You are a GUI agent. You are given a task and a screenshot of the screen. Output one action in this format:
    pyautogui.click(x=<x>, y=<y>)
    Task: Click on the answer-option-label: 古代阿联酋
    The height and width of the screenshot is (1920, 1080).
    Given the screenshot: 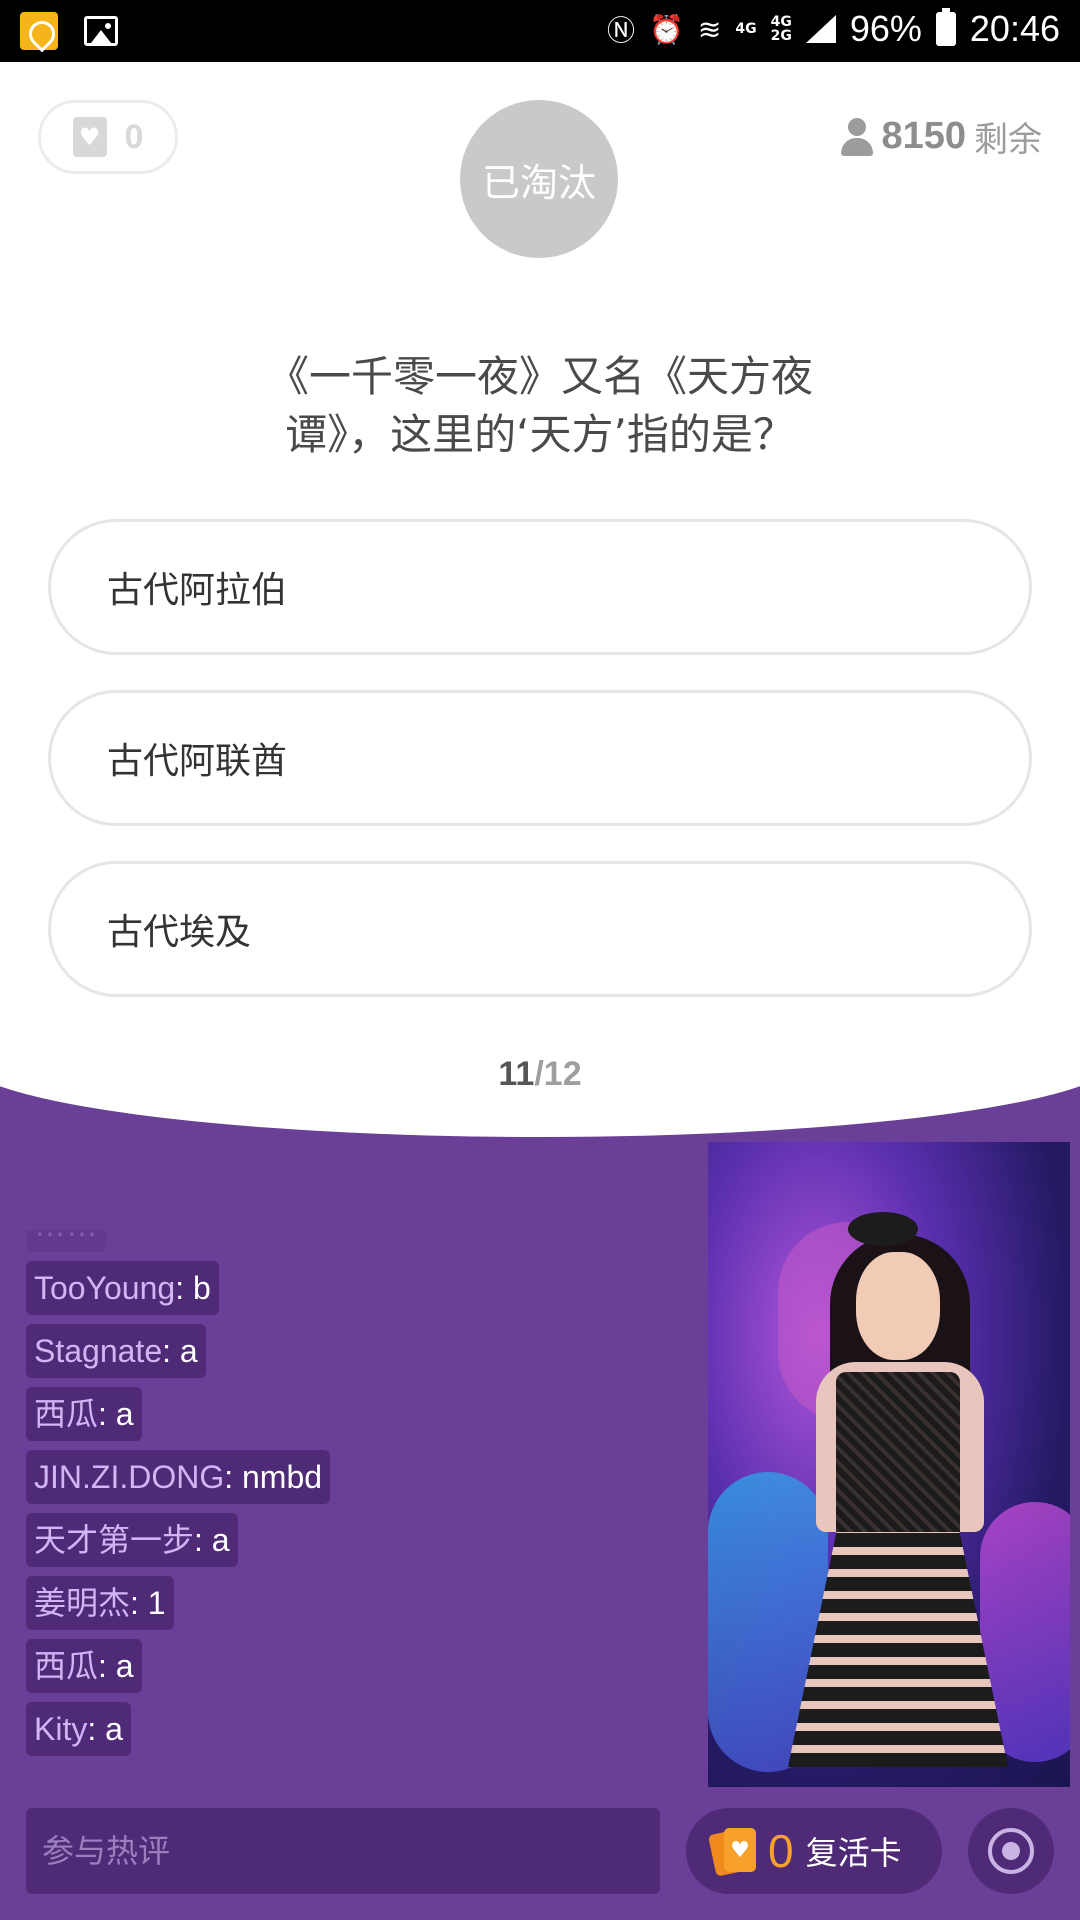 What is the action you would take?
    pyautogui.click(x=197, y=761)
    